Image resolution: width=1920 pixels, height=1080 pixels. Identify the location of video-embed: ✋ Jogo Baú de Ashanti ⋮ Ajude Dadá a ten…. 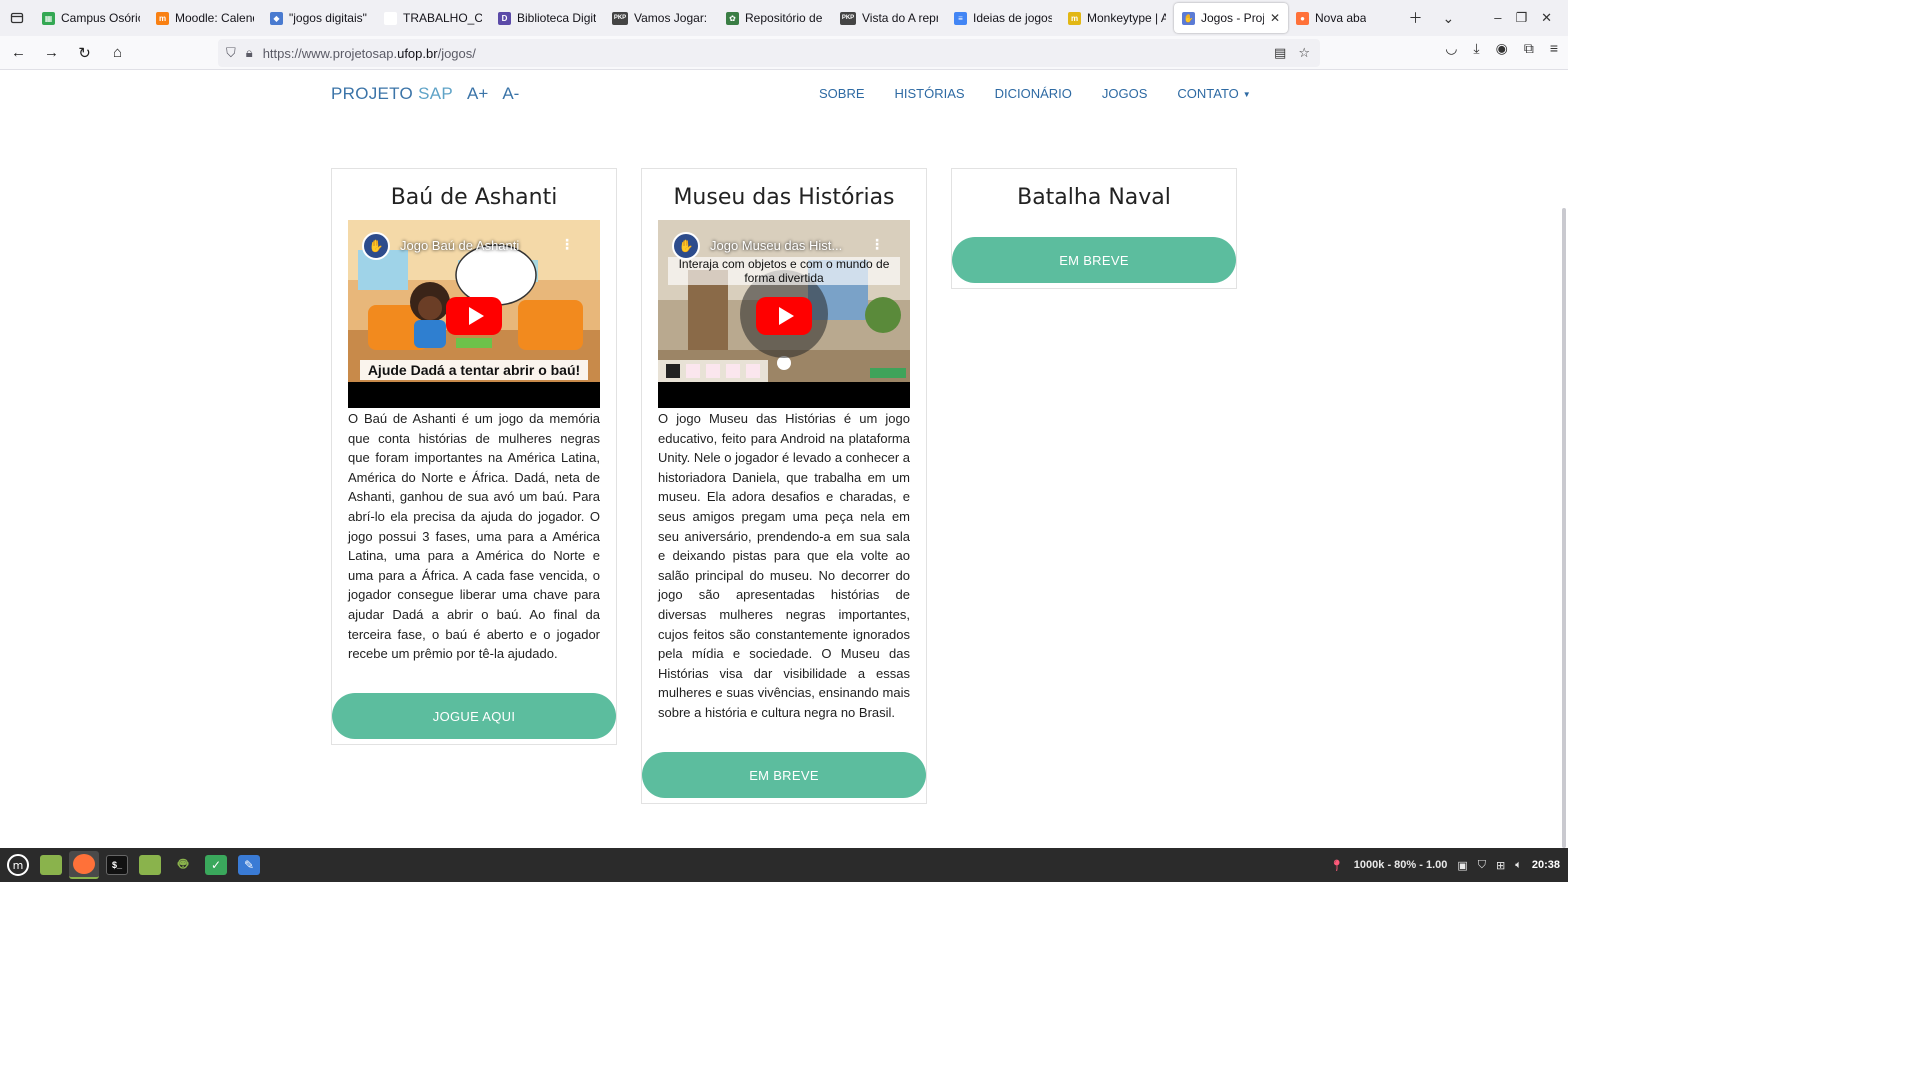
(474, 314).